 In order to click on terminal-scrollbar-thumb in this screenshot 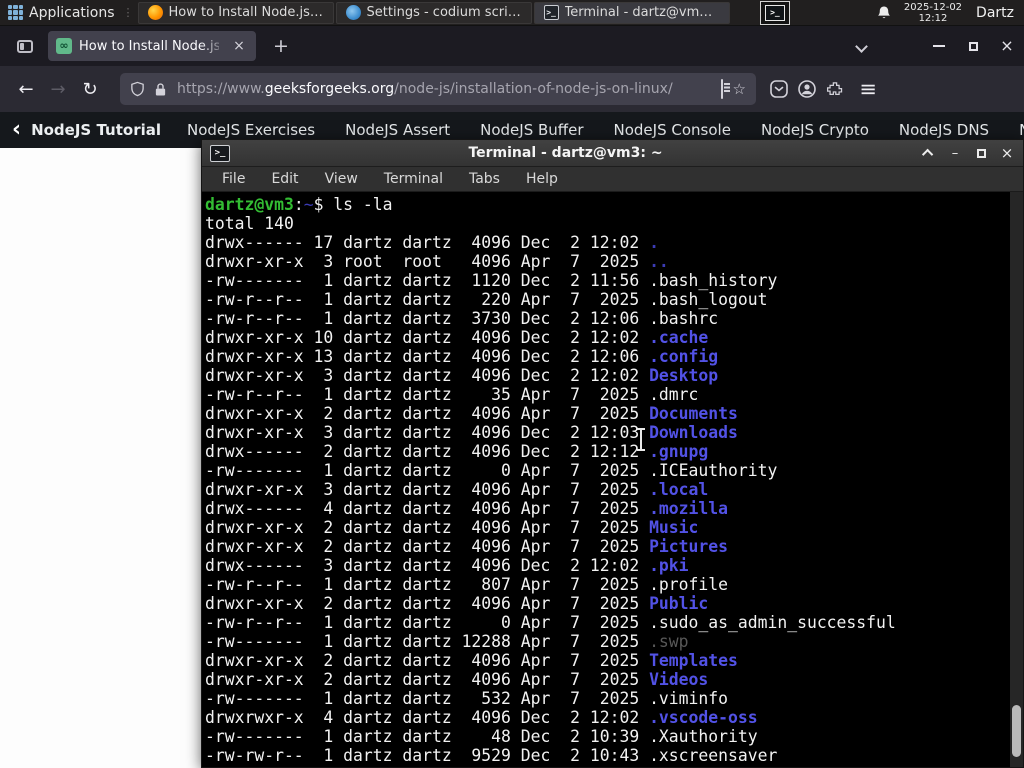, I will do `click(1016, 731)`.